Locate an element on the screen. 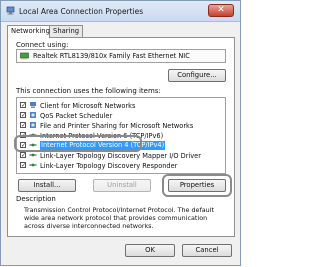  tab-networking: Networking is located at coordinates (28, 31).